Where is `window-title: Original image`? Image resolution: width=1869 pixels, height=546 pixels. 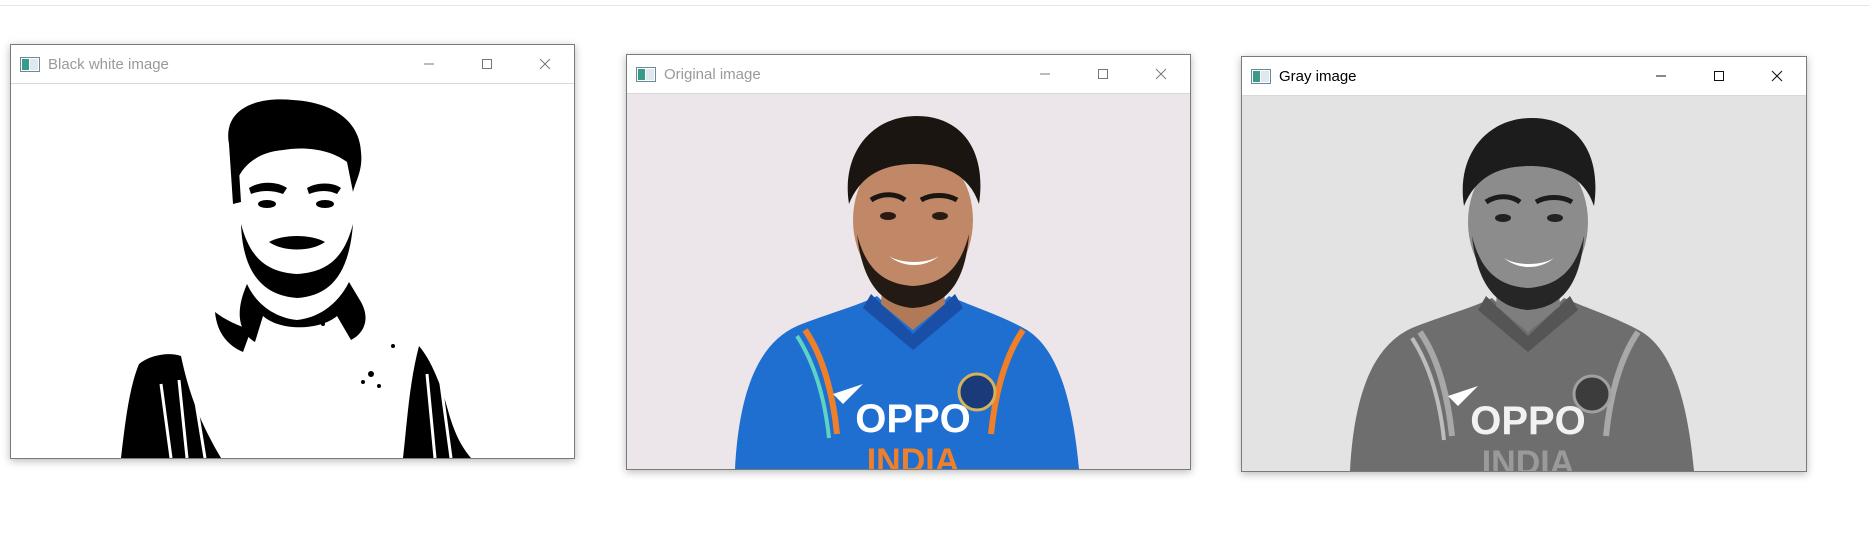 window-title: Original image is located at coordinates (712, 74).